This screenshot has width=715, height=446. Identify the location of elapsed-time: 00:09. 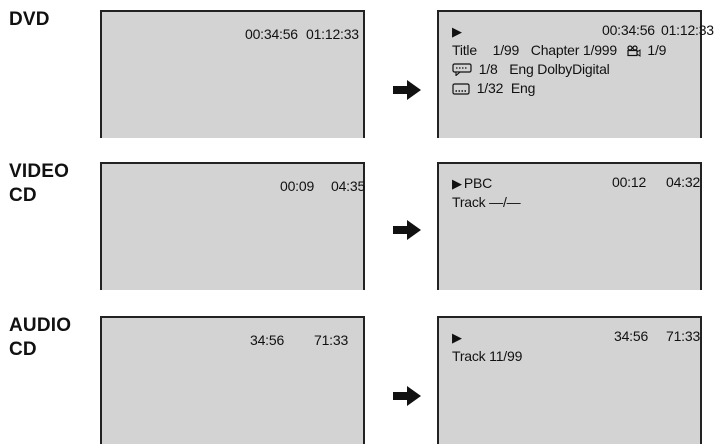
(297, 186).